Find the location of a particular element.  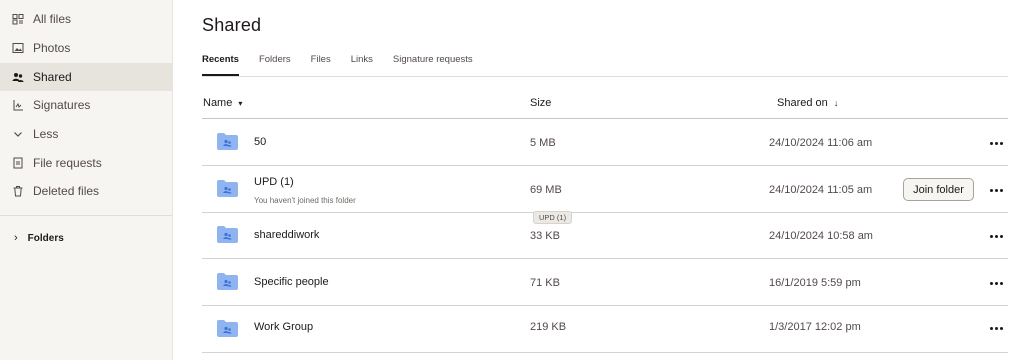

sidebar-item-label: File requests is located at coordinates (67, 163).